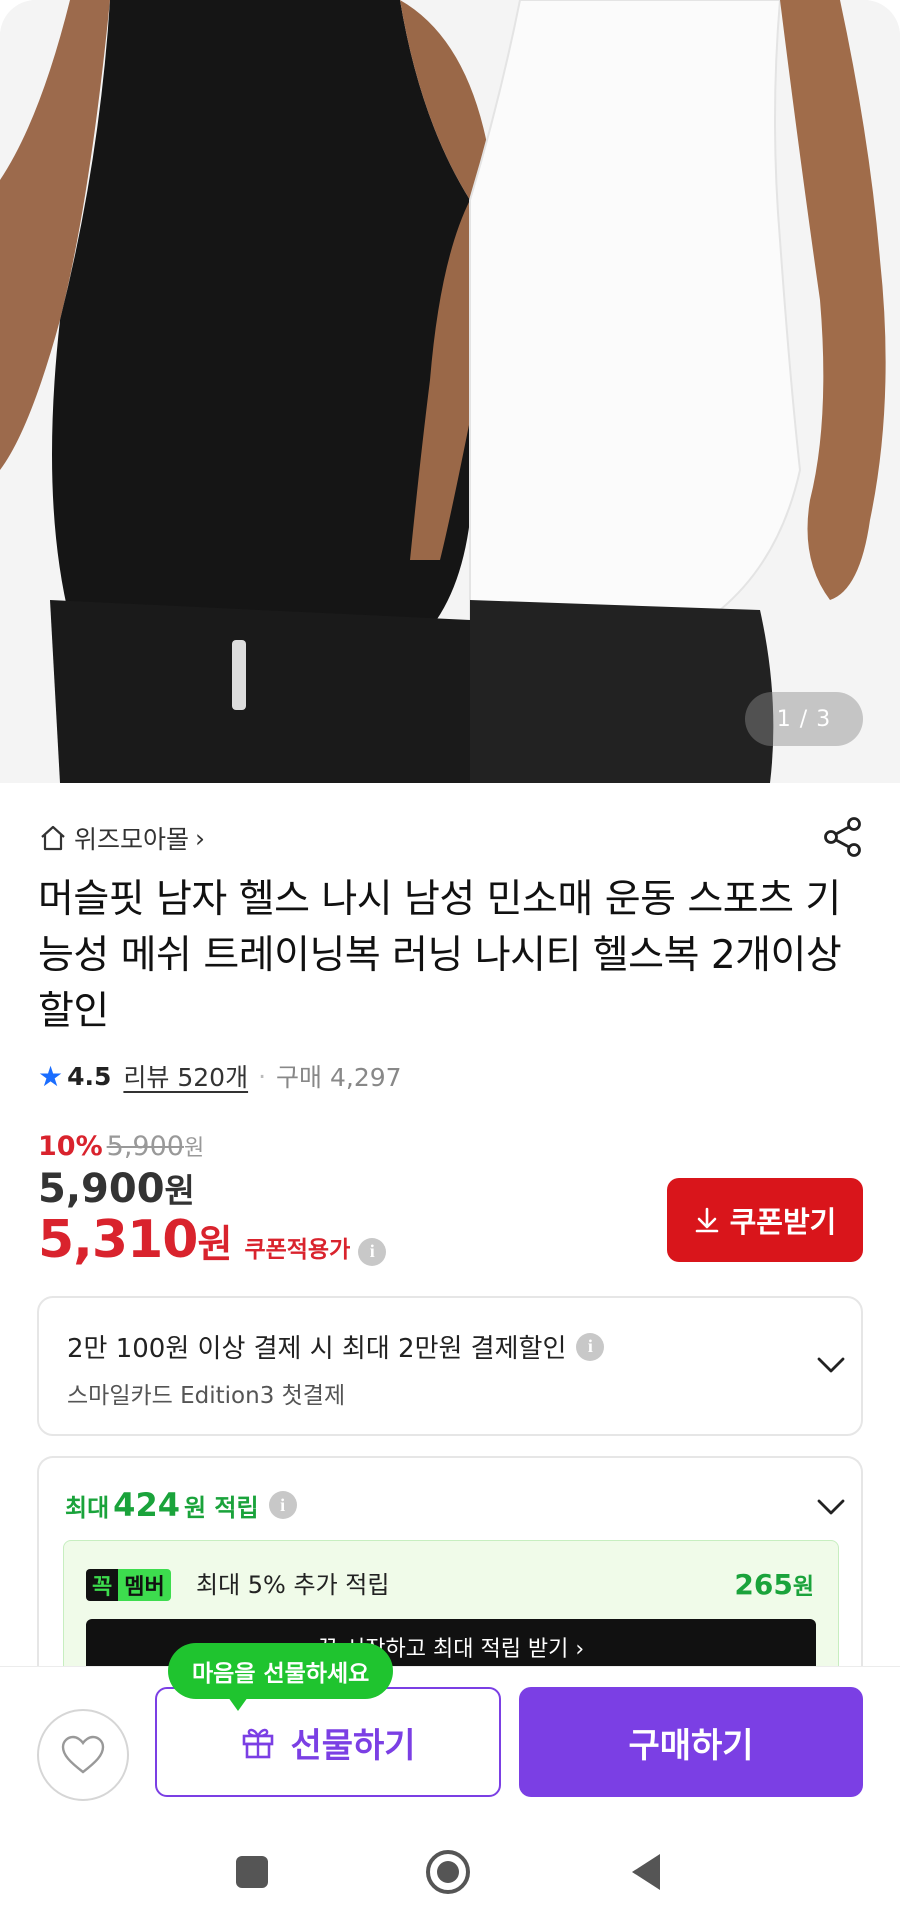 The image size is (900, 1922). Describe the element at coordinates (144, 1585) in the screenshot. I see `member-badge-text: 멤버` at that location.